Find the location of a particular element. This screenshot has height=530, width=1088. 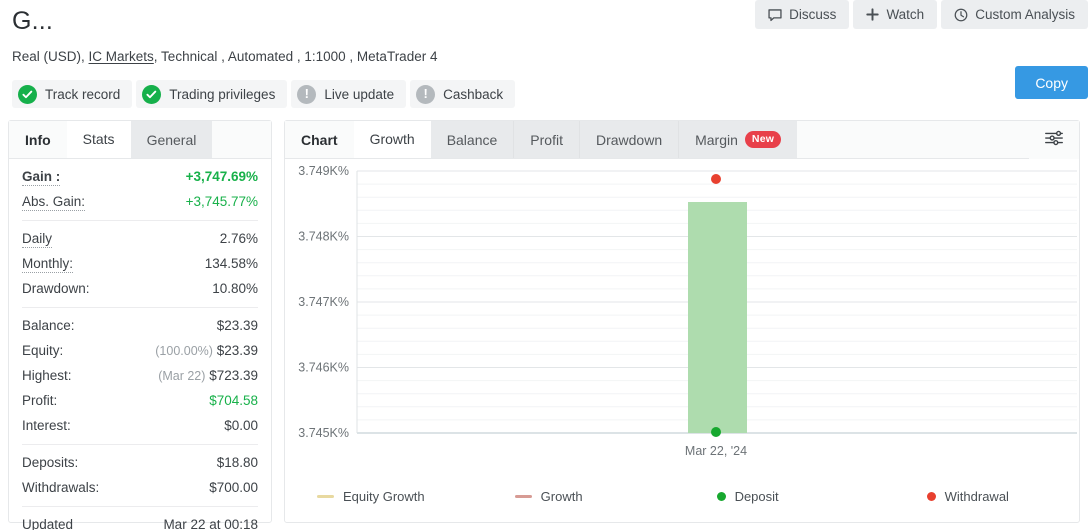

tab-stats-label: Stats is located at coordinates (98, 139).